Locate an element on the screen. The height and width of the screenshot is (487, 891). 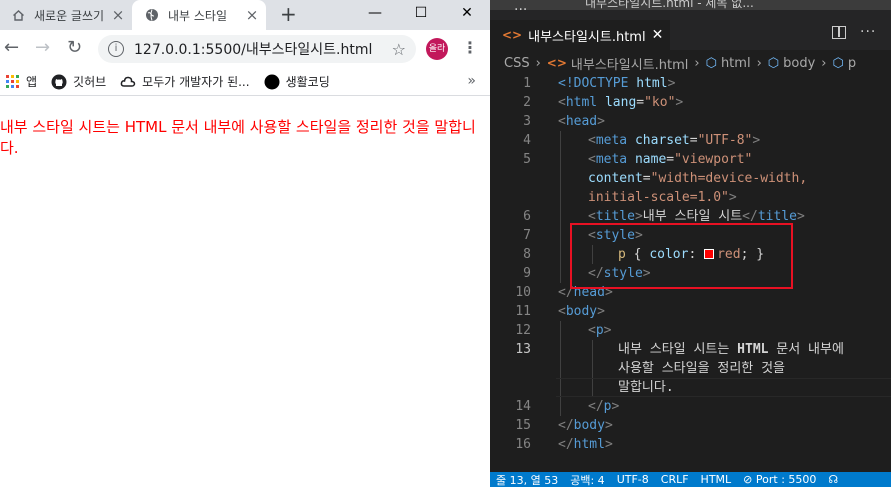
line-number: 13 is located at coordinates (523, 349).